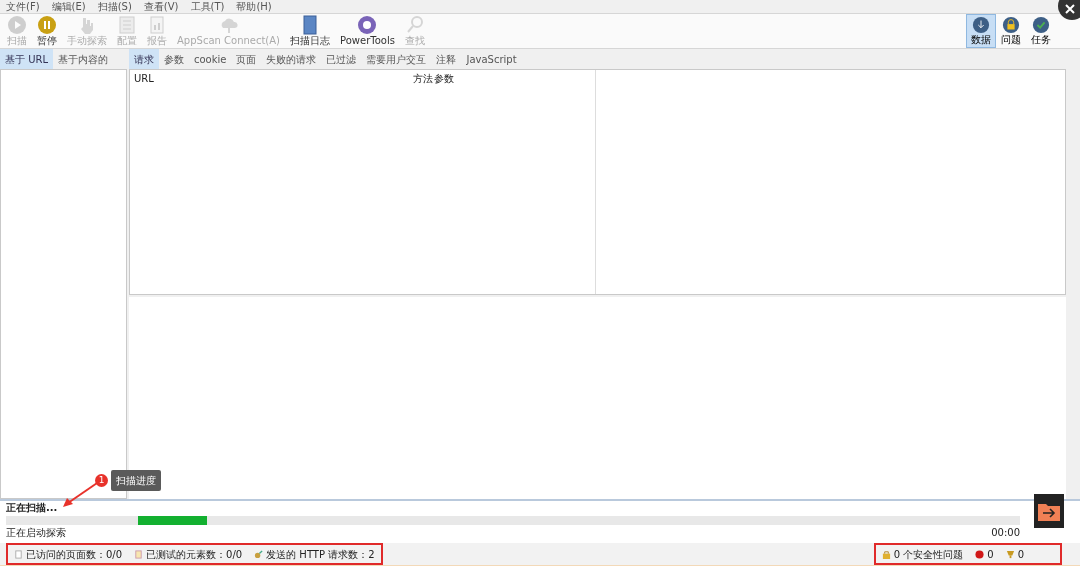  I want to click on menu-item: 帮助(H), so click(254, 6).